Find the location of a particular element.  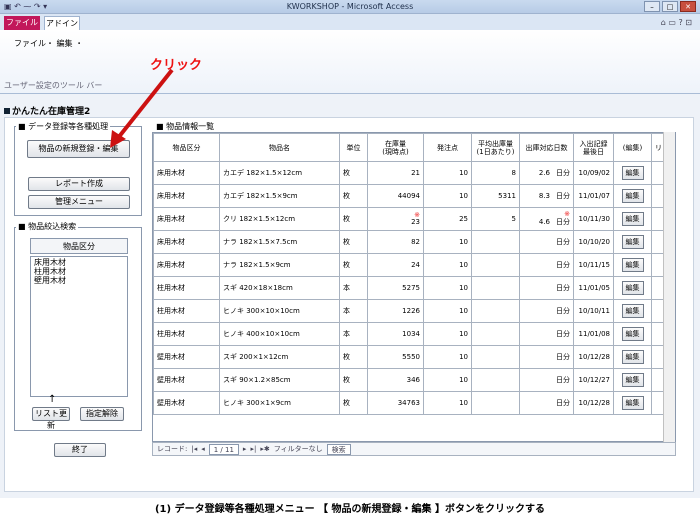

form-title-text: かんたん在庫管理2 is located at coordinates (51, 112).